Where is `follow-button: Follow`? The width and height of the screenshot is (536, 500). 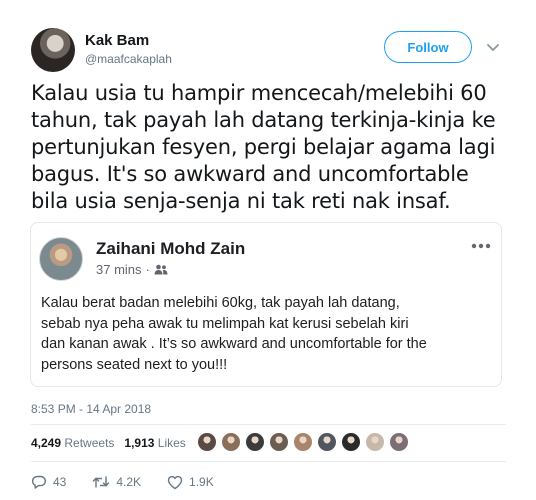
follow-button: Follow is located at coordinates (428, 47).